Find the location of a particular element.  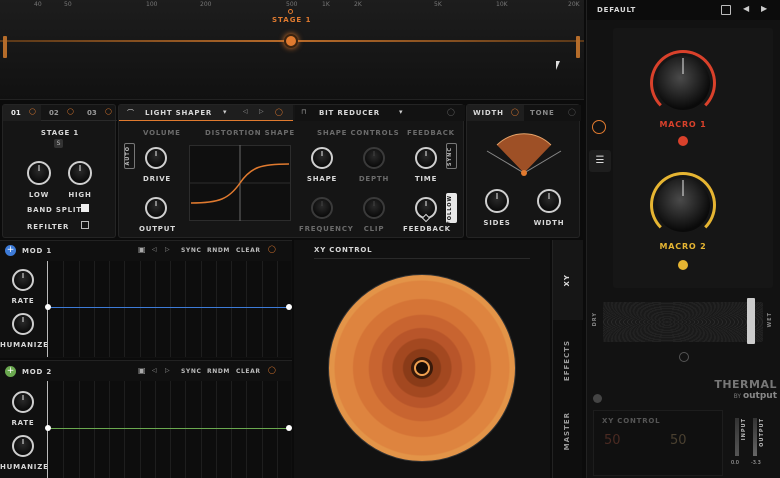

clip-knob is located at coordinates (374, 208).